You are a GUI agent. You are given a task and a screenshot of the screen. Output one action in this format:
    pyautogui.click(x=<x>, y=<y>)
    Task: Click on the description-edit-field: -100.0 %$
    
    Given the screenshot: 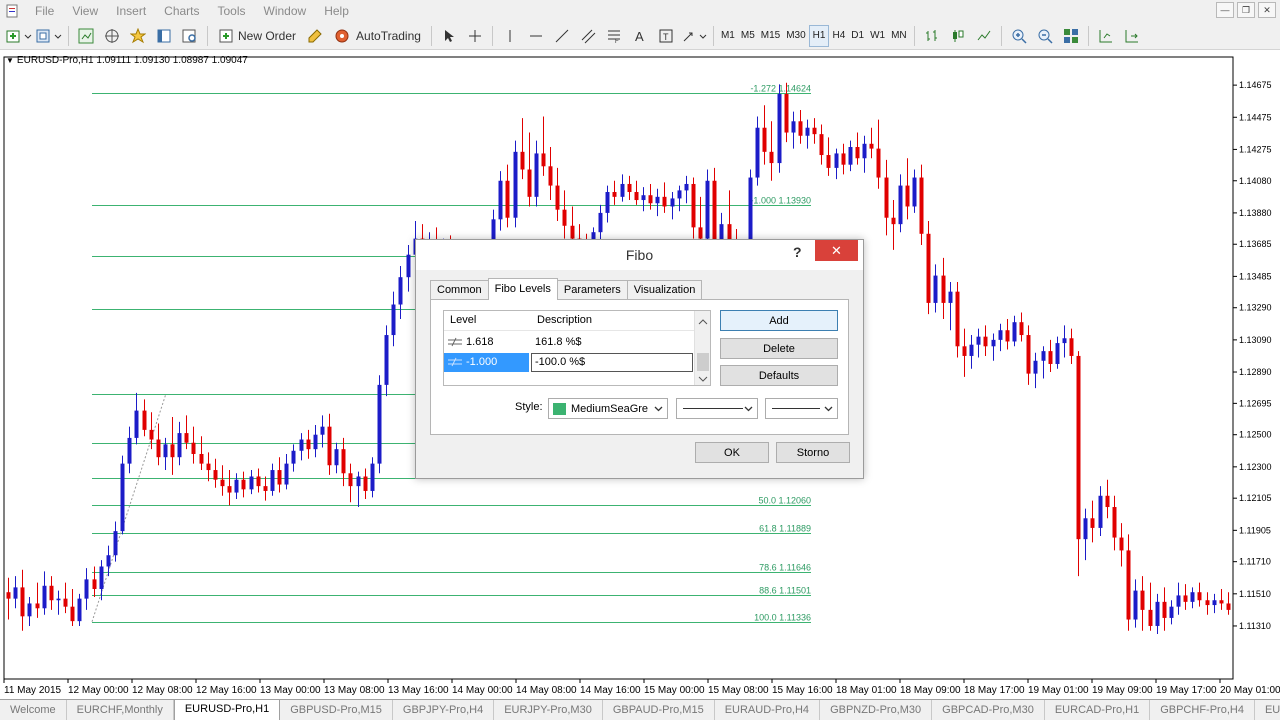 What is the action you would take?
    pyautogui.click(x=612, y=362)
    